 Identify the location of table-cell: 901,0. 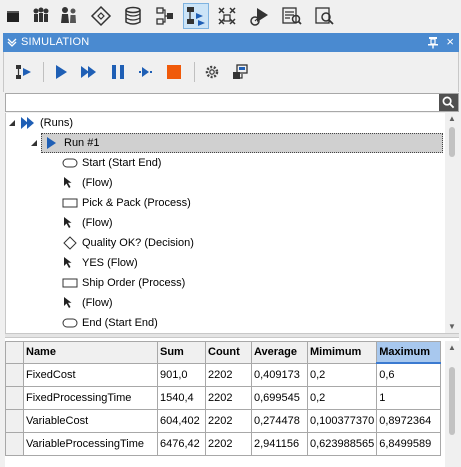
(181, 374).